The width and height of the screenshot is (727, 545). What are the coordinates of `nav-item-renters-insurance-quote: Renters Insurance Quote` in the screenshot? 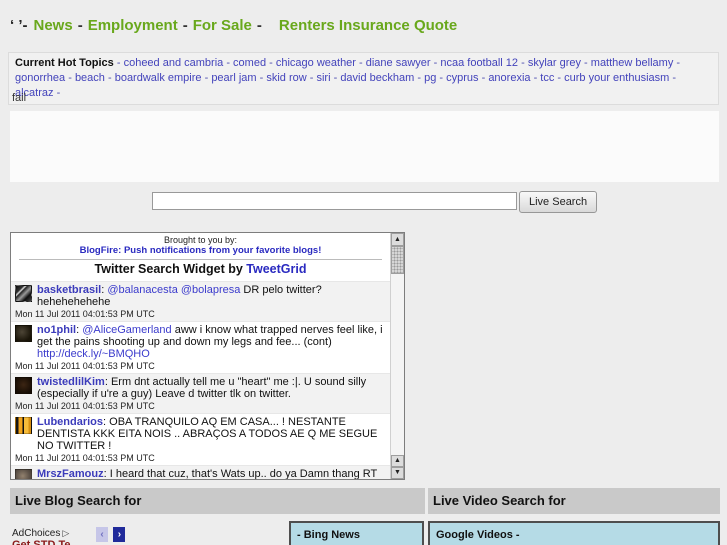 It's located at (368, 25).